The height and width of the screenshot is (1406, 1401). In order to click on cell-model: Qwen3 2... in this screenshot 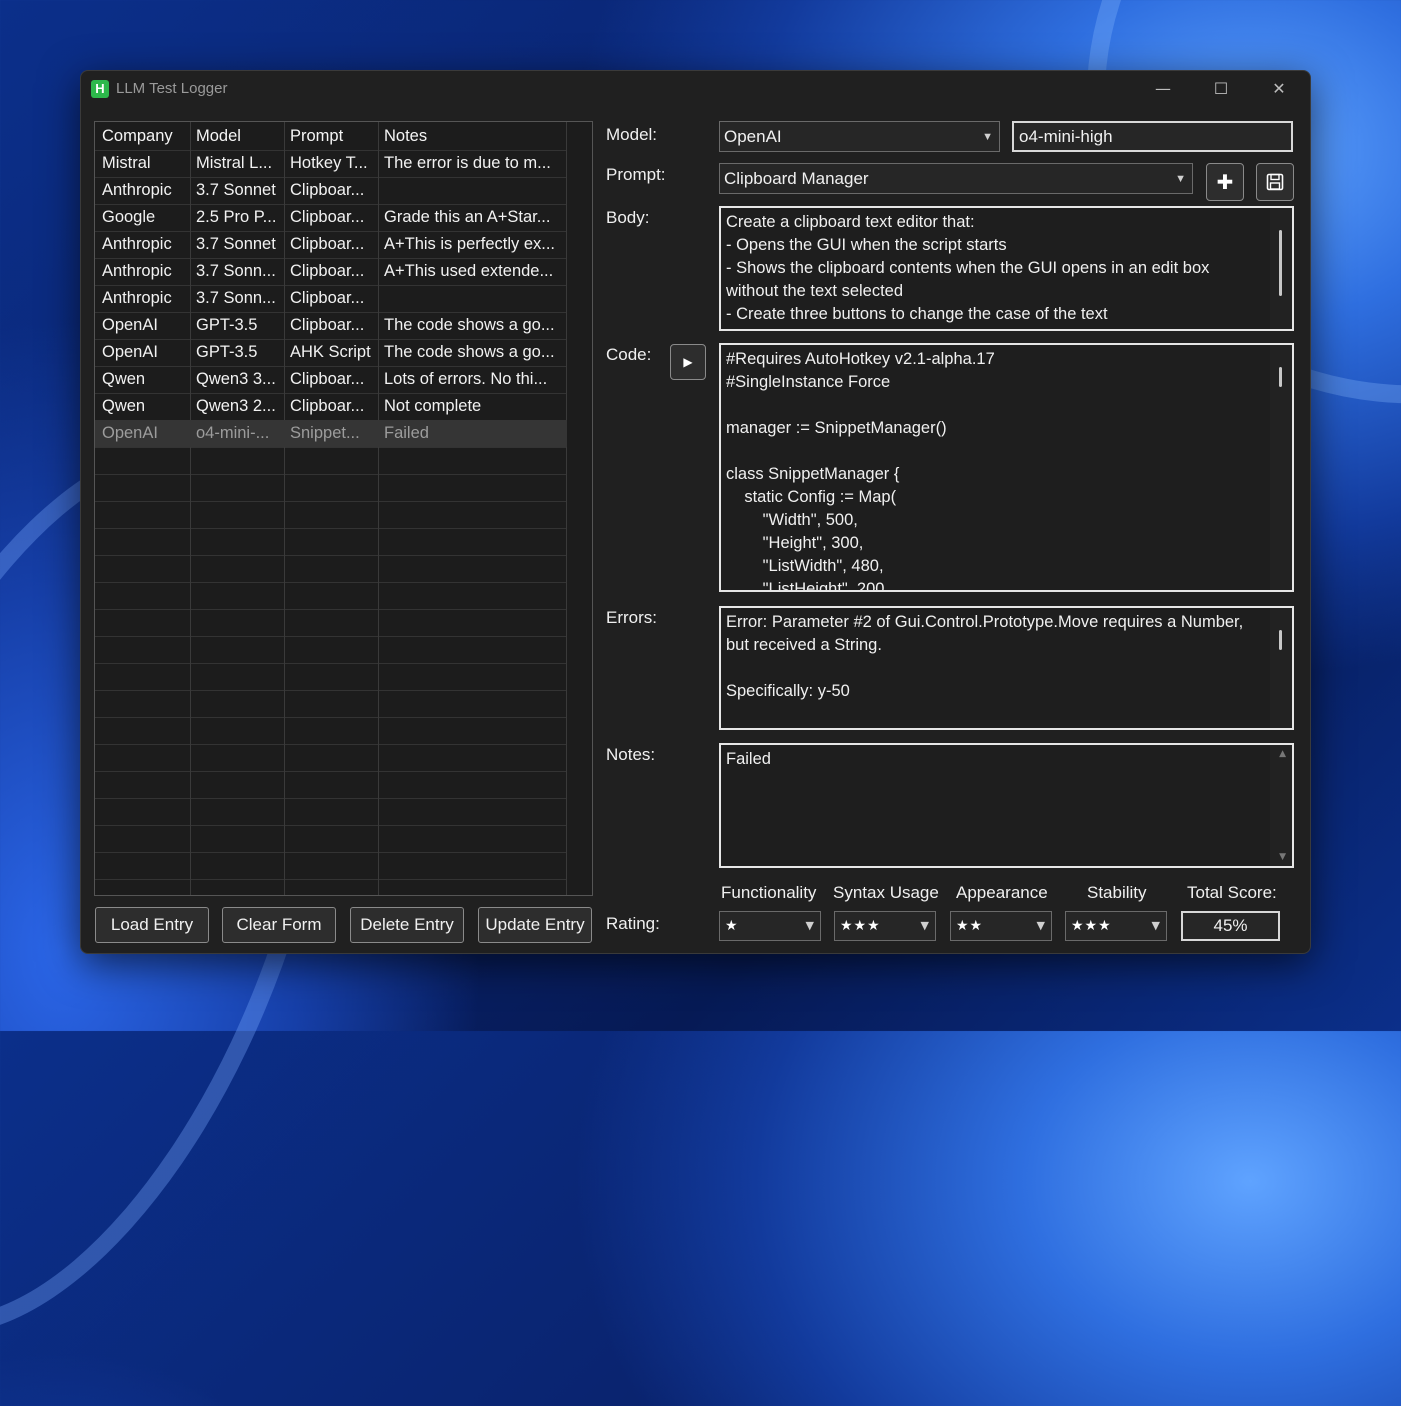, I will do `click(236, 406)`.